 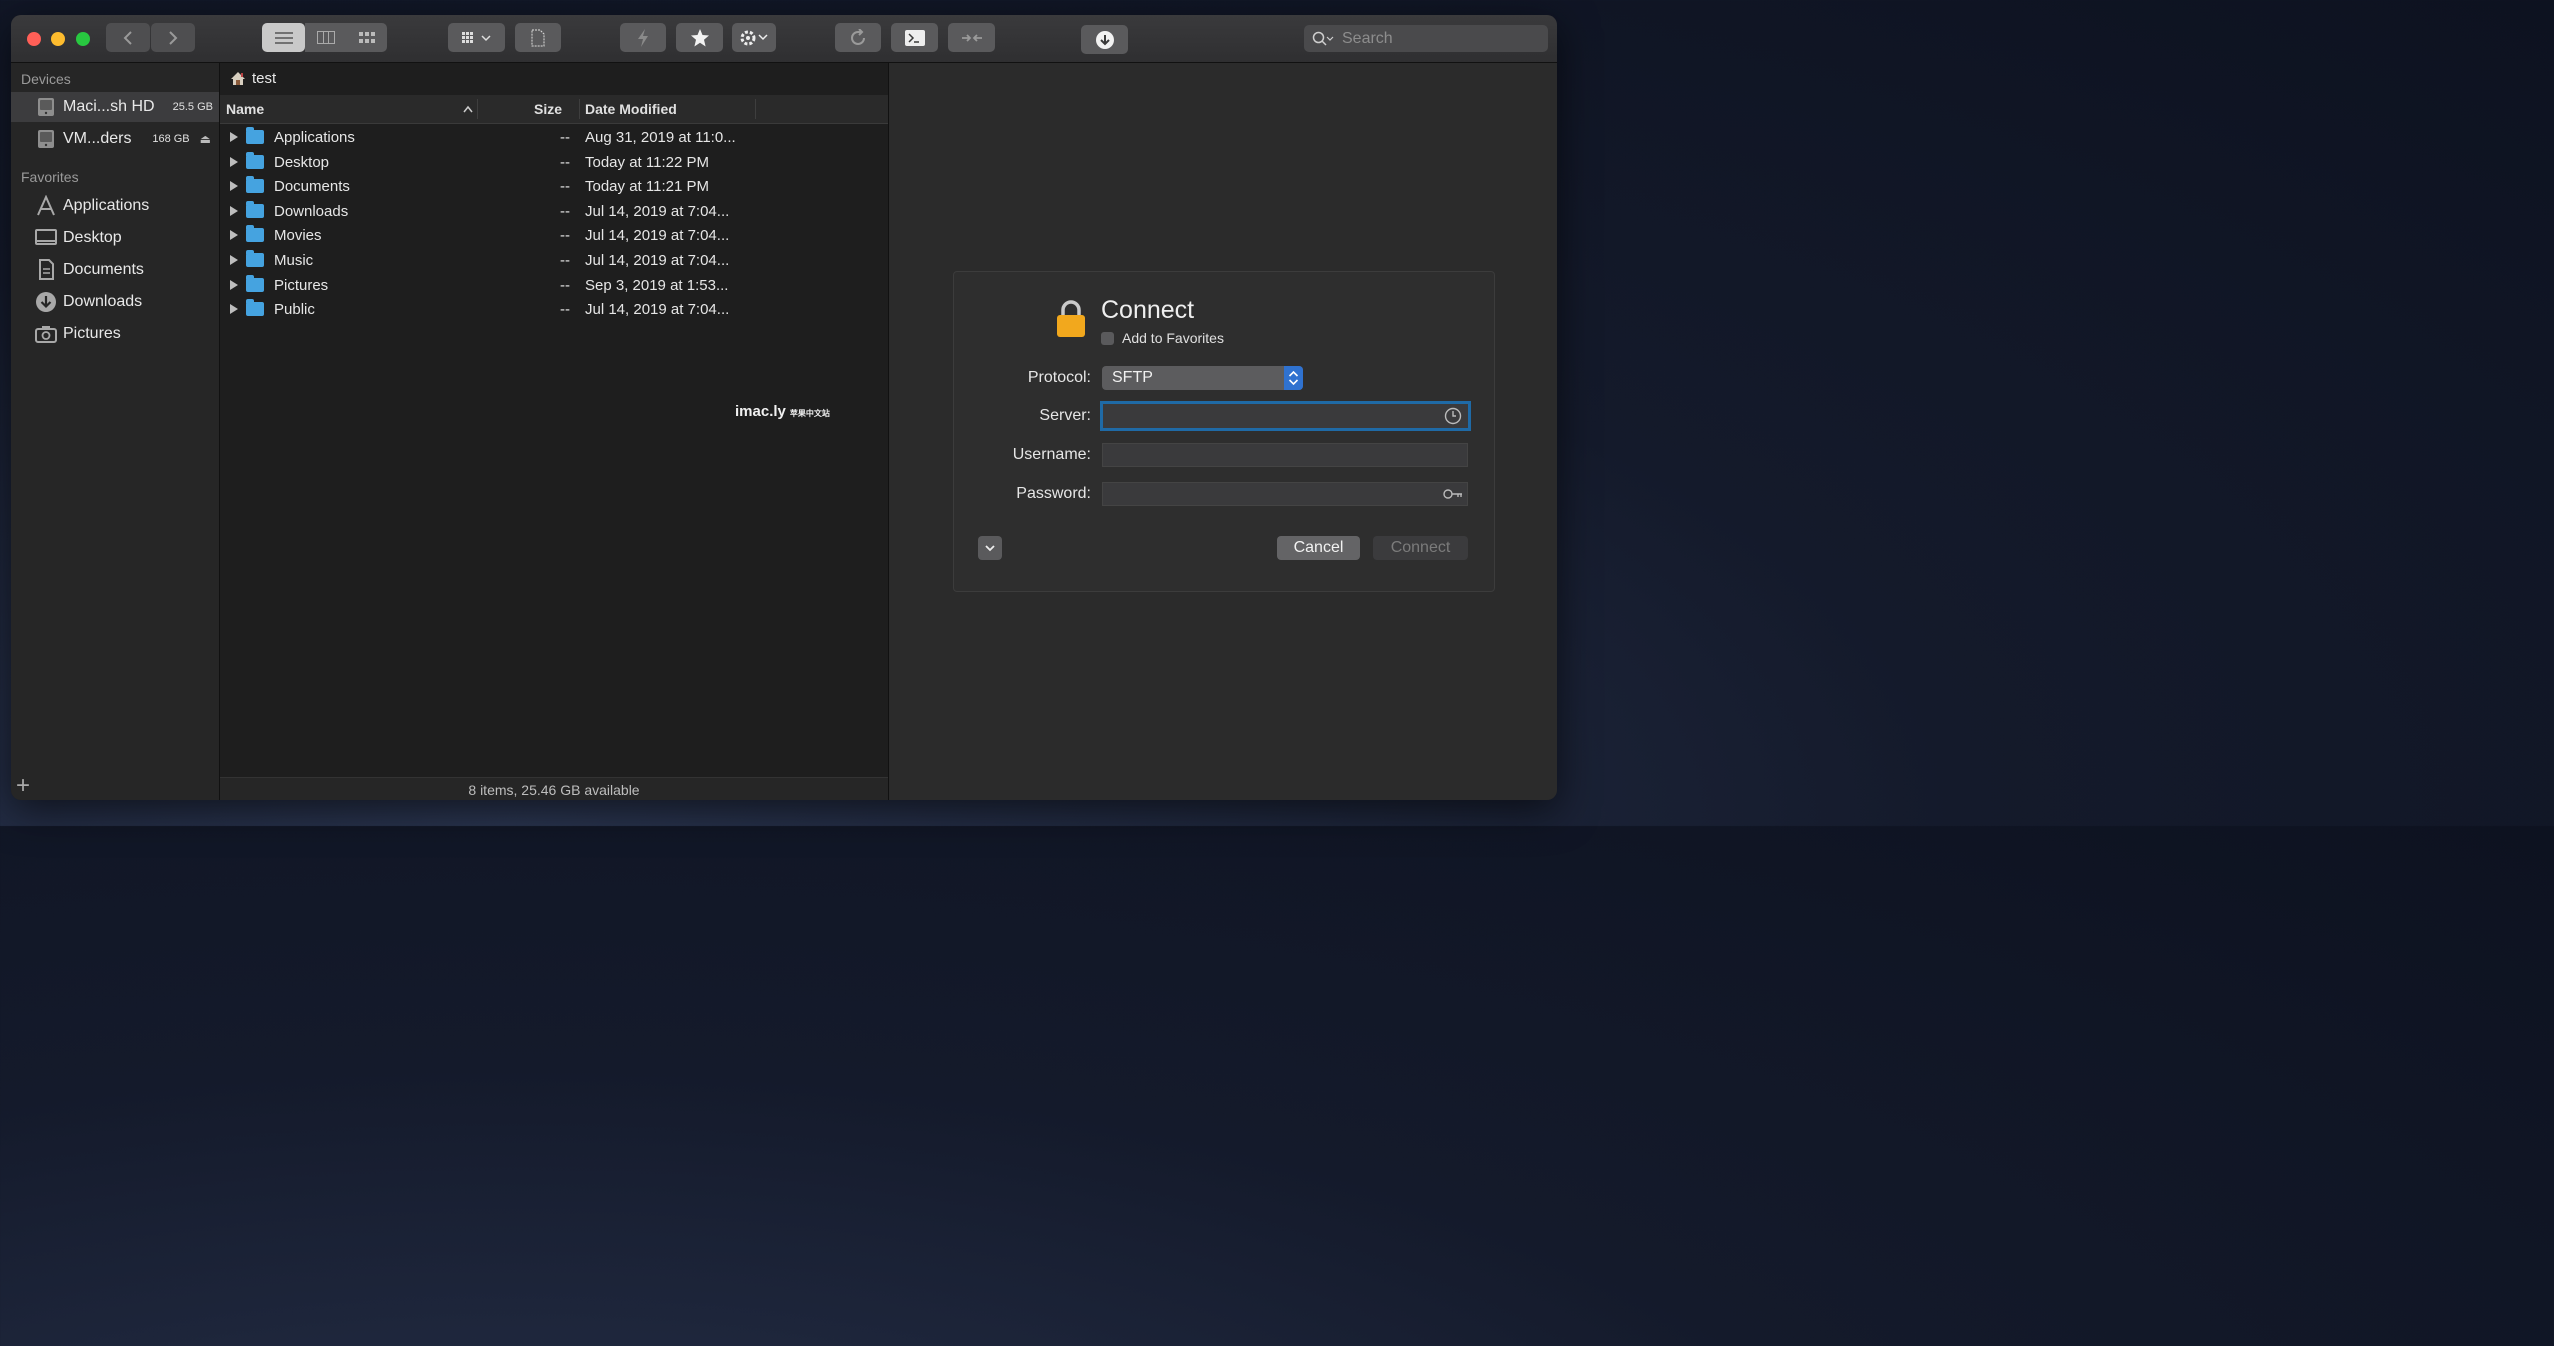 I want to click on download-button, so click(x=1104, y=39).